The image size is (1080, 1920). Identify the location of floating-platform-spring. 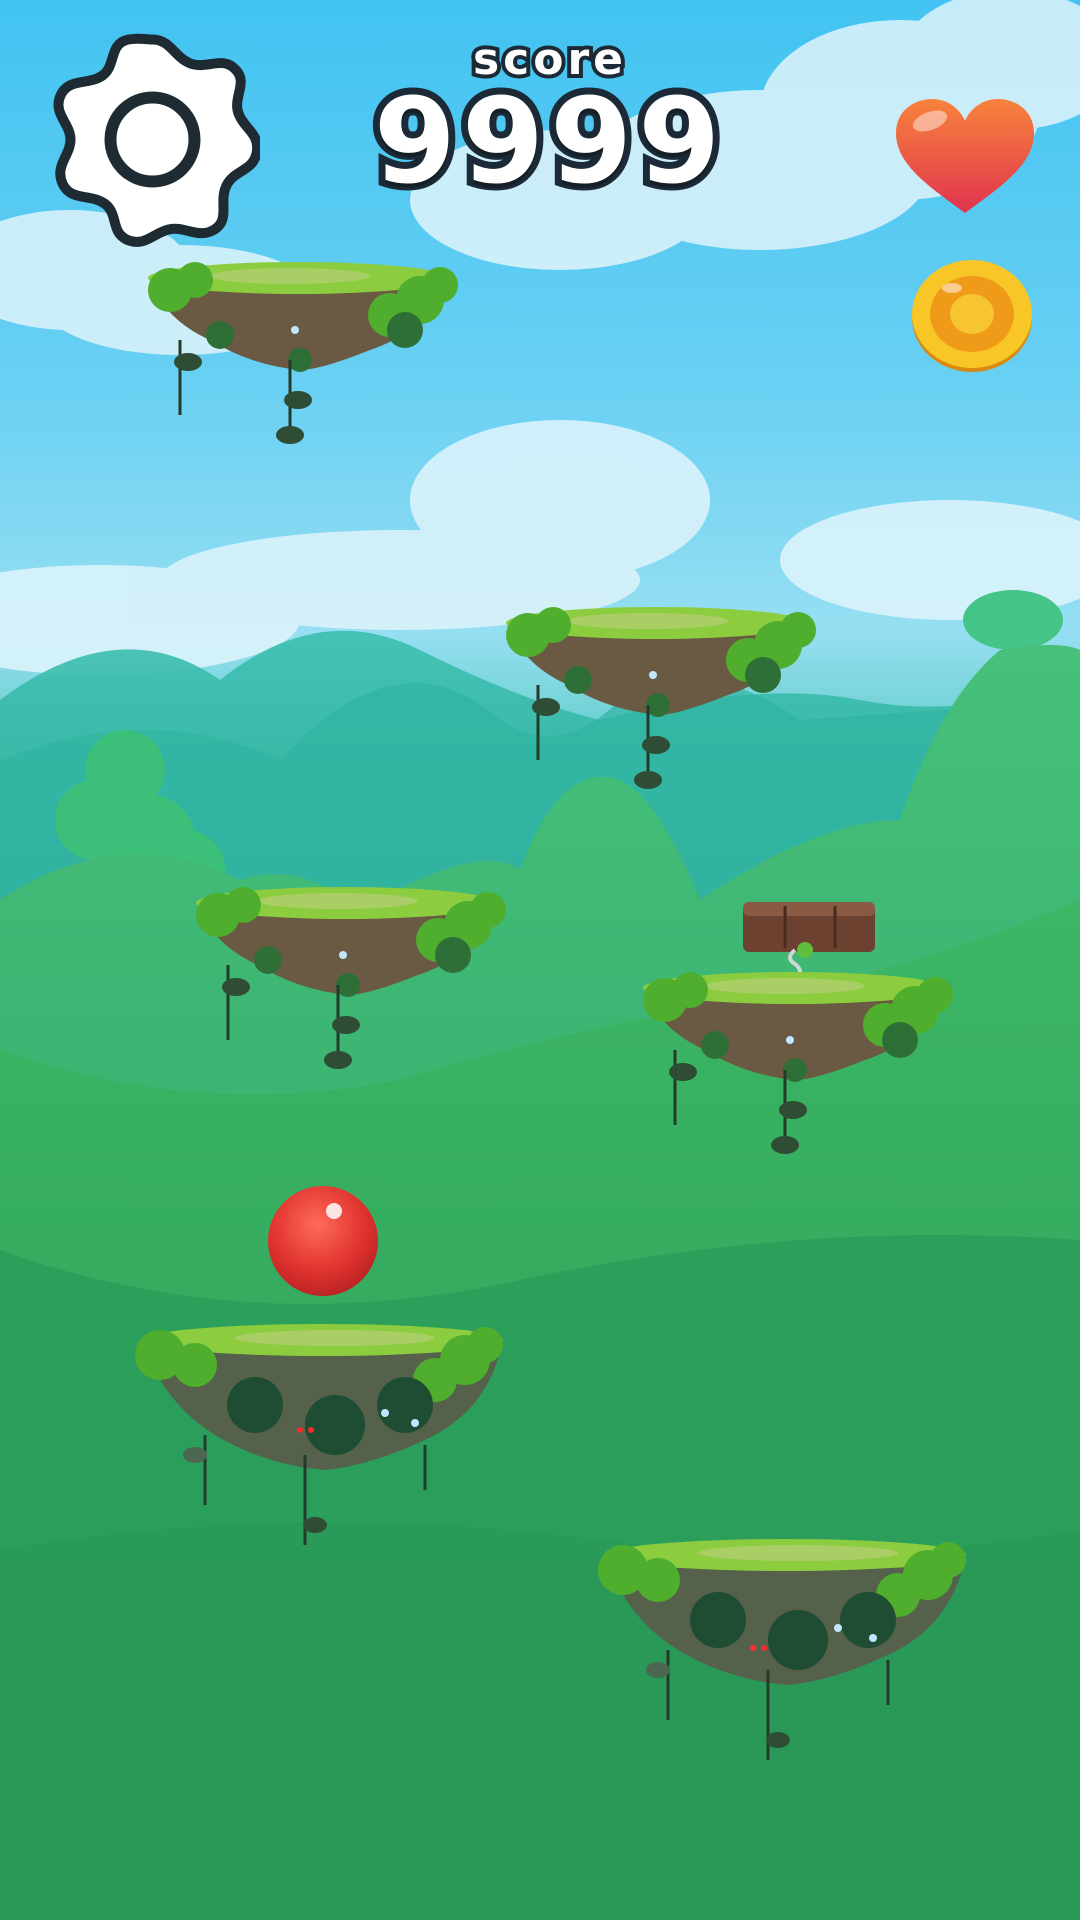
(795, 1035).